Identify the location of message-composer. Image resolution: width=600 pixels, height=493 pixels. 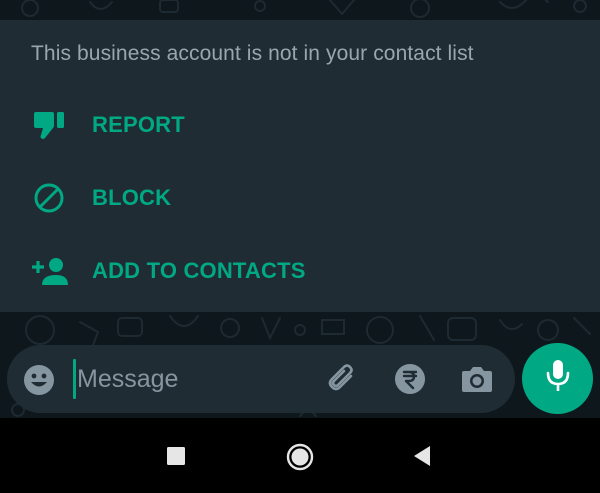
(261, 379).